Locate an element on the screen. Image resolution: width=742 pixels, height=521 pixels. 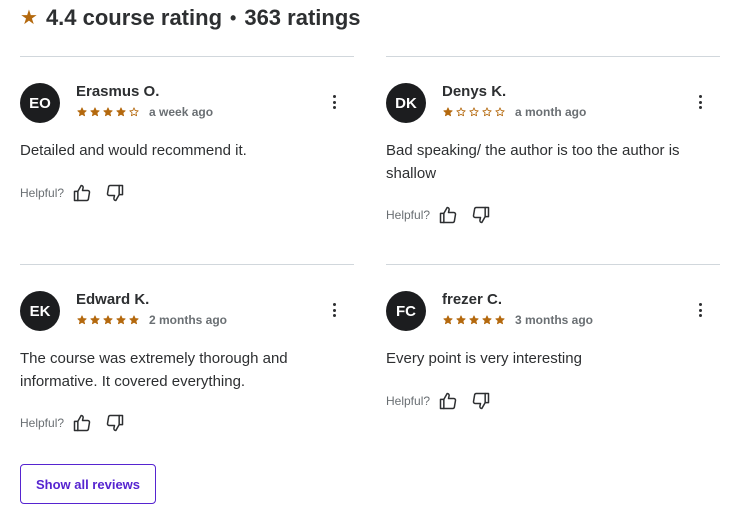
avatar: FC is located at coordinates (406, 311).